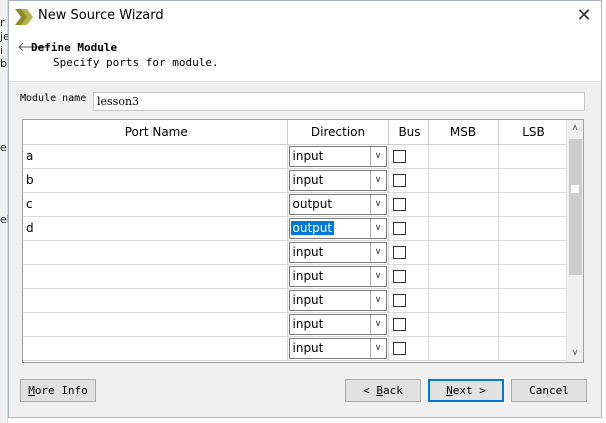  What do you see at coordinates (58, 390) in the screenshot?
I see `more-info-button: More Info` at bounding box center [58, 390].